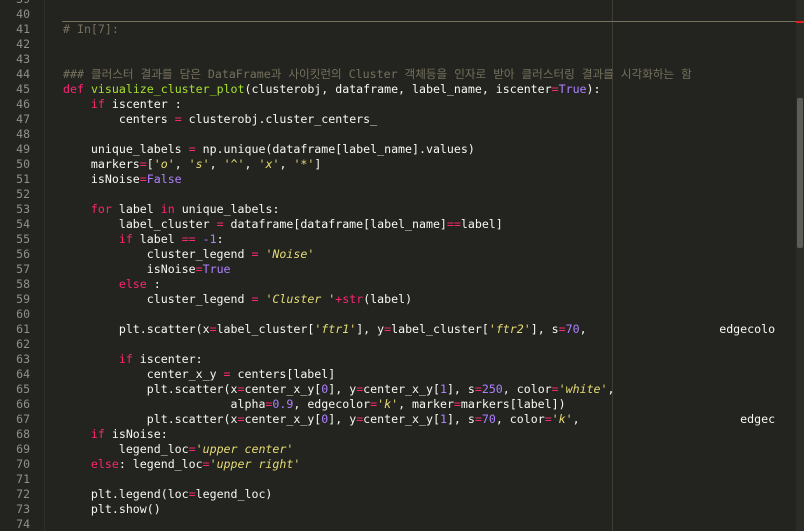 This screenshot has width=804, height=531. What do you see at coordinates (800, 22) in the screenshot?
I see `error-marker` at bounding box center [800, 22].